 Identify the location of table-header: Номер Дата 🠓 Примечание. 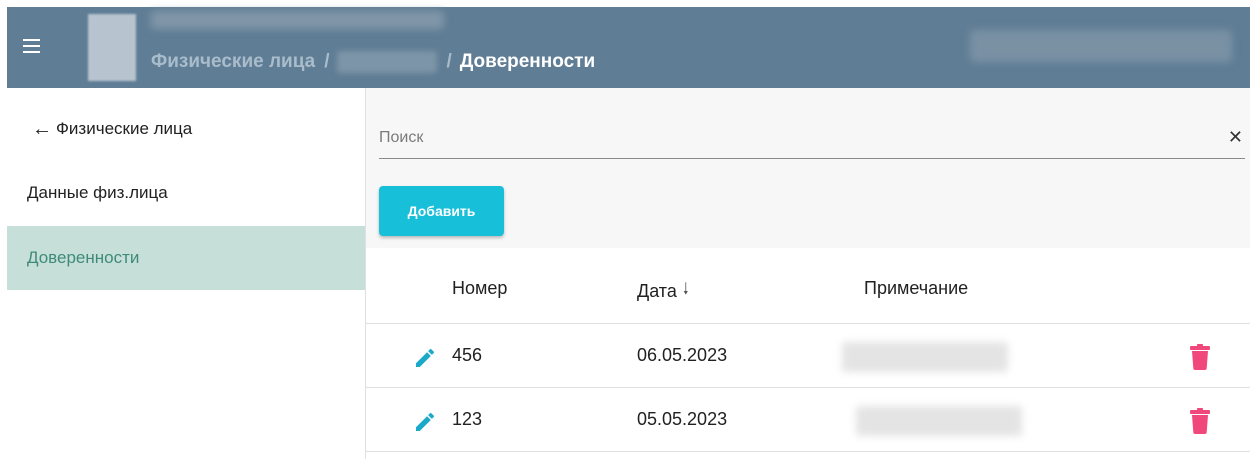
(808, 286).